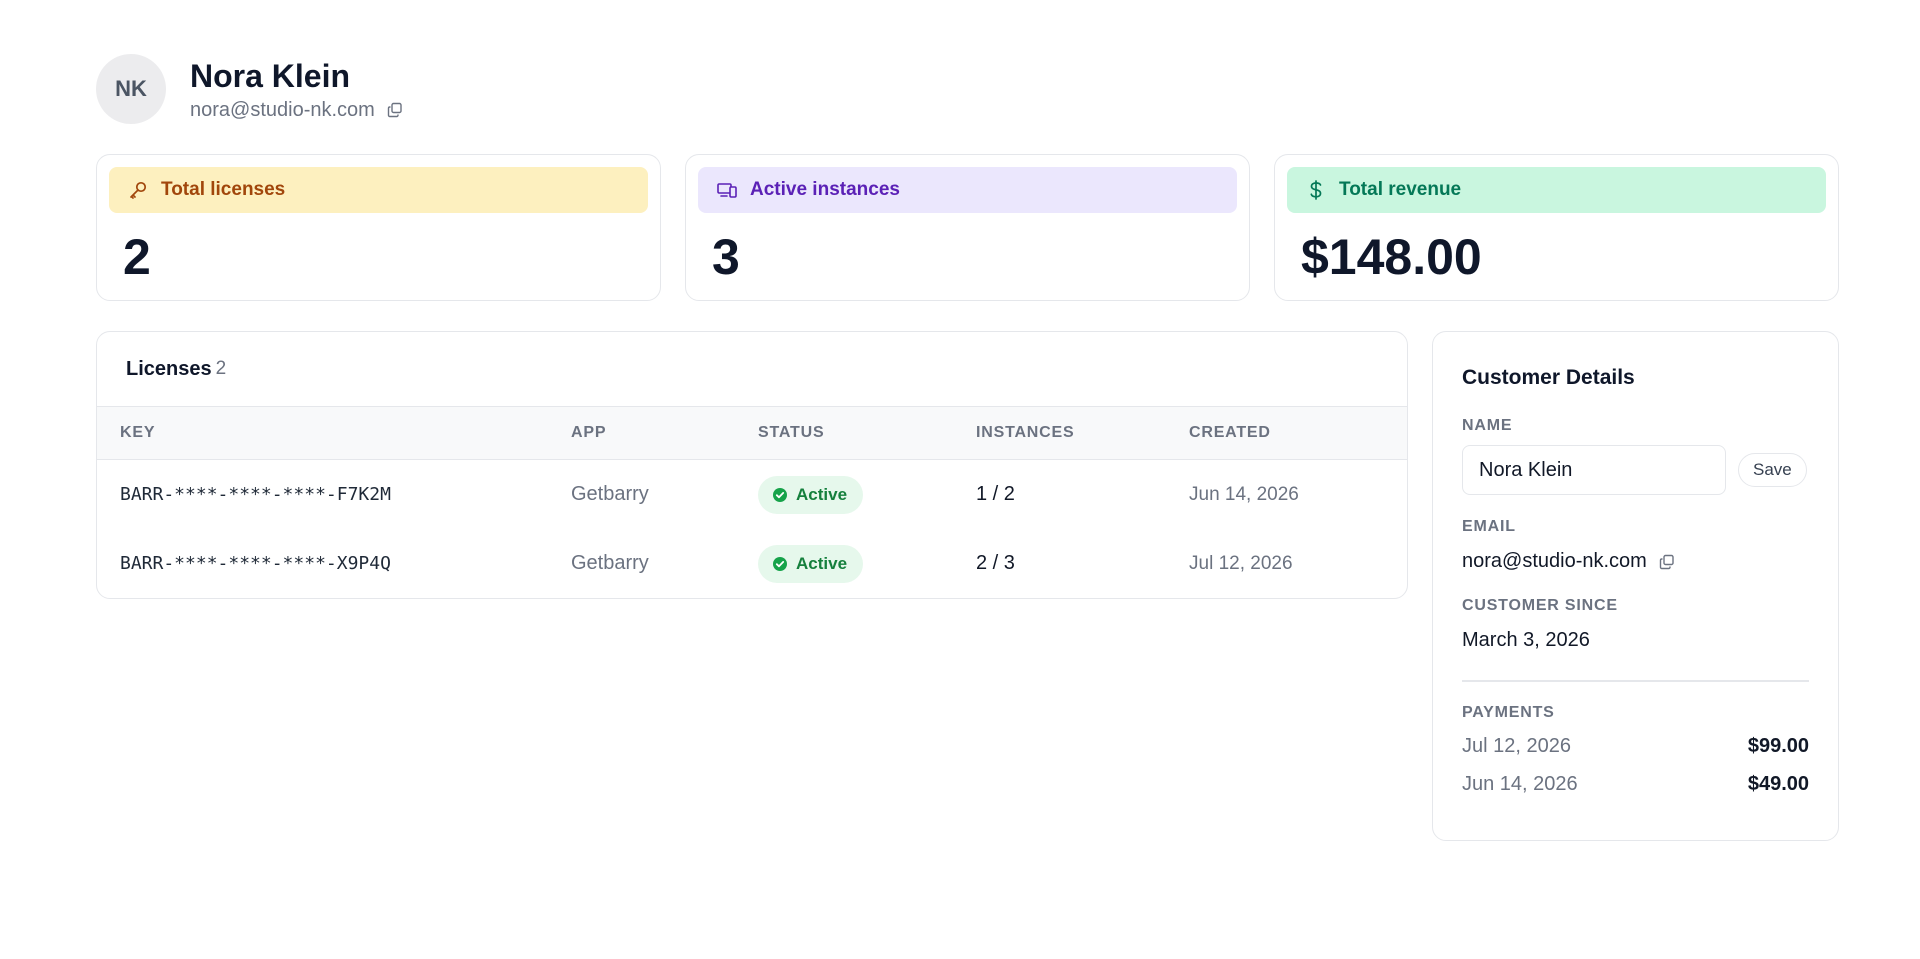 The width and height of the screenshot is (1920, 959). What do you see at coordinates (1540, 605) in the screenshot?
I see `customer-since-label: CUSTOMER SINCE` at bounding box center [1540, 605].